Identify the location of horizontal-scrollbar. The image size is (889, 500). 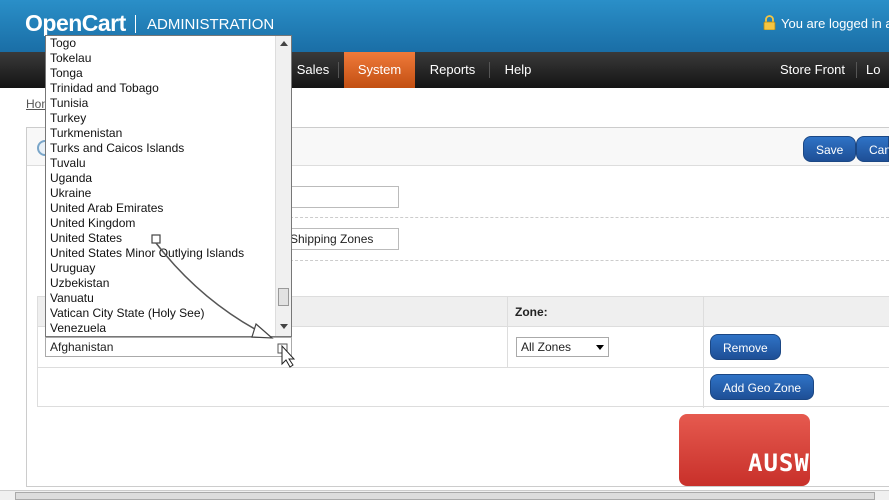
(444, 495).